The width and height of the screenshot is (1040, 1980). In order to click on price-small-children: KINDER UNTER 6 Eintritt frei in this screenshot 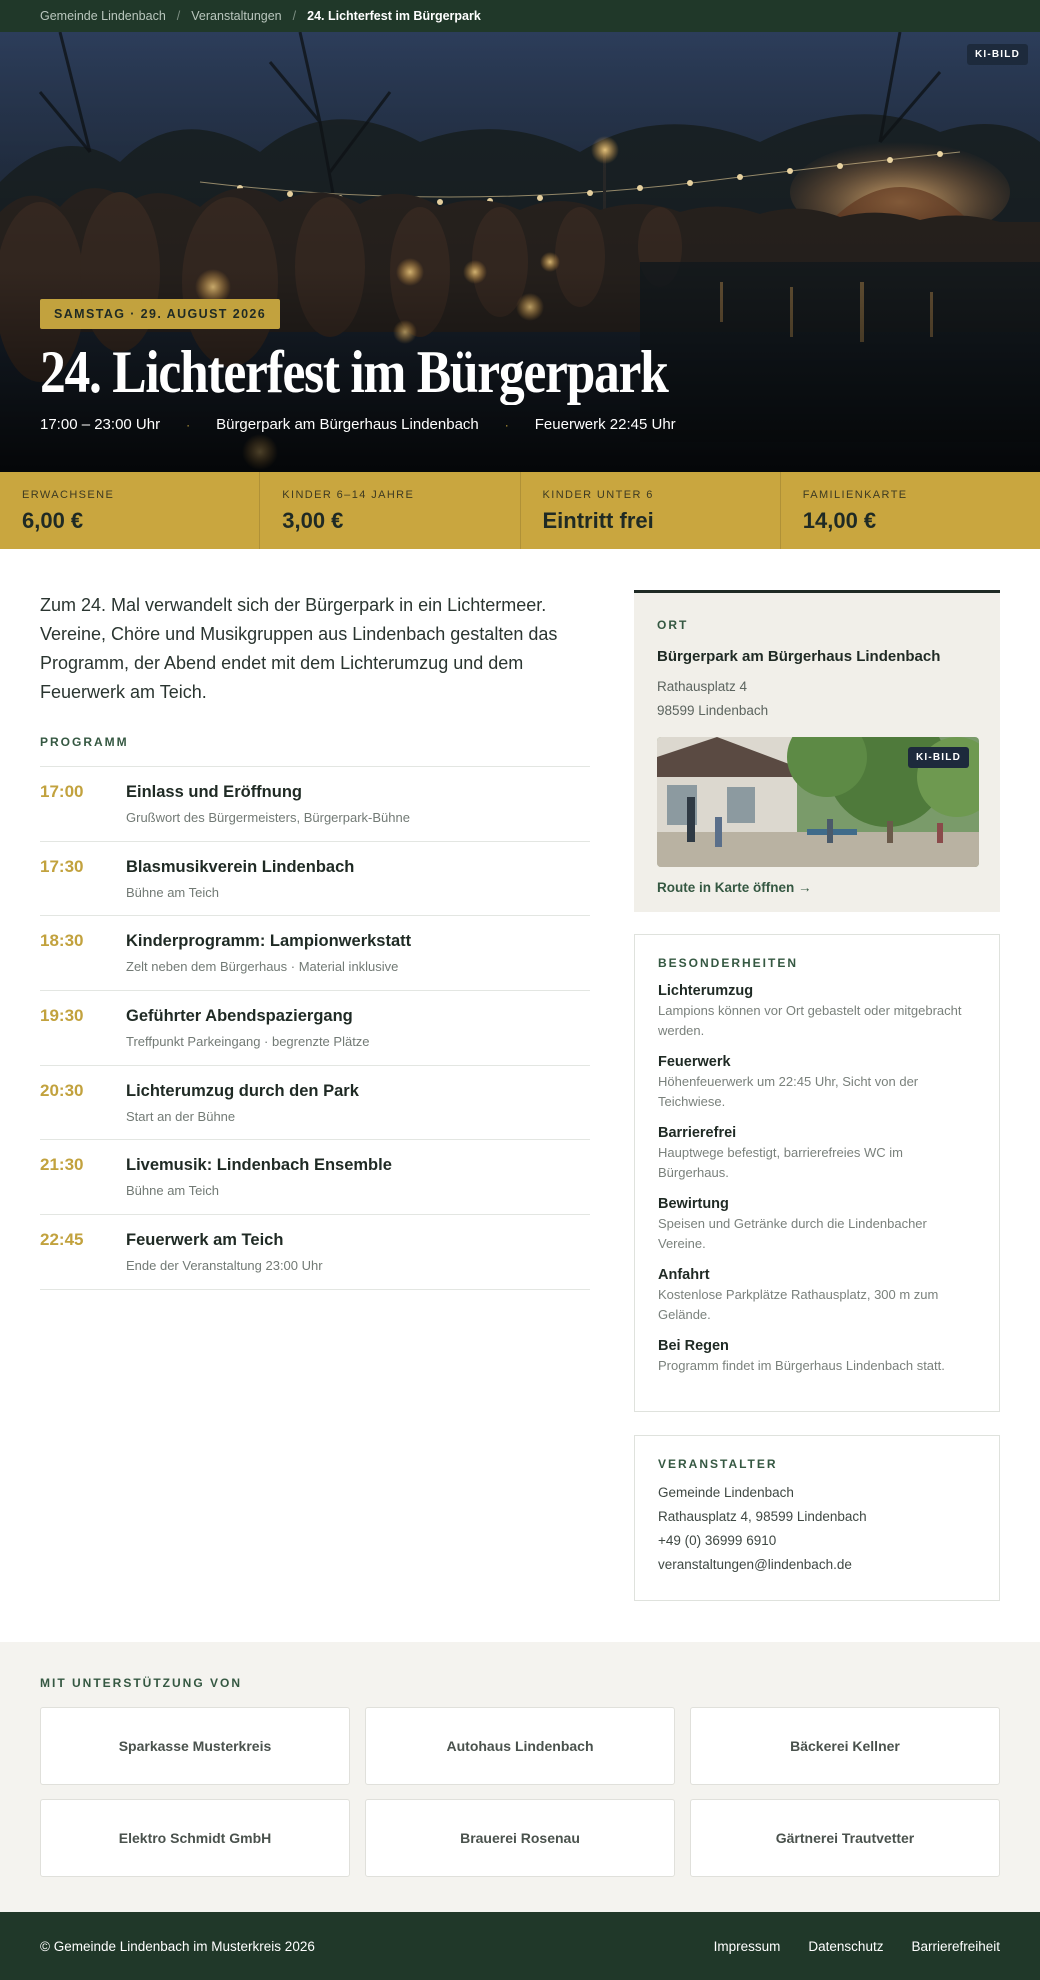, I will do `click(651, 510)`.